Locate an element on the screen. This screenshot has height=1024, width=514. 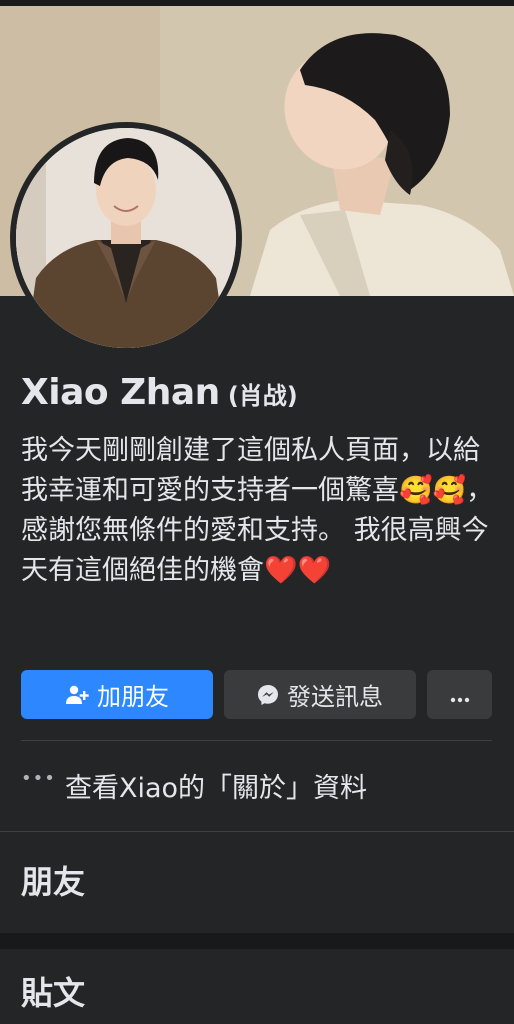
about-link: ••• 查看Xiao的「關於」資料 is located at coordinates (194, 785).